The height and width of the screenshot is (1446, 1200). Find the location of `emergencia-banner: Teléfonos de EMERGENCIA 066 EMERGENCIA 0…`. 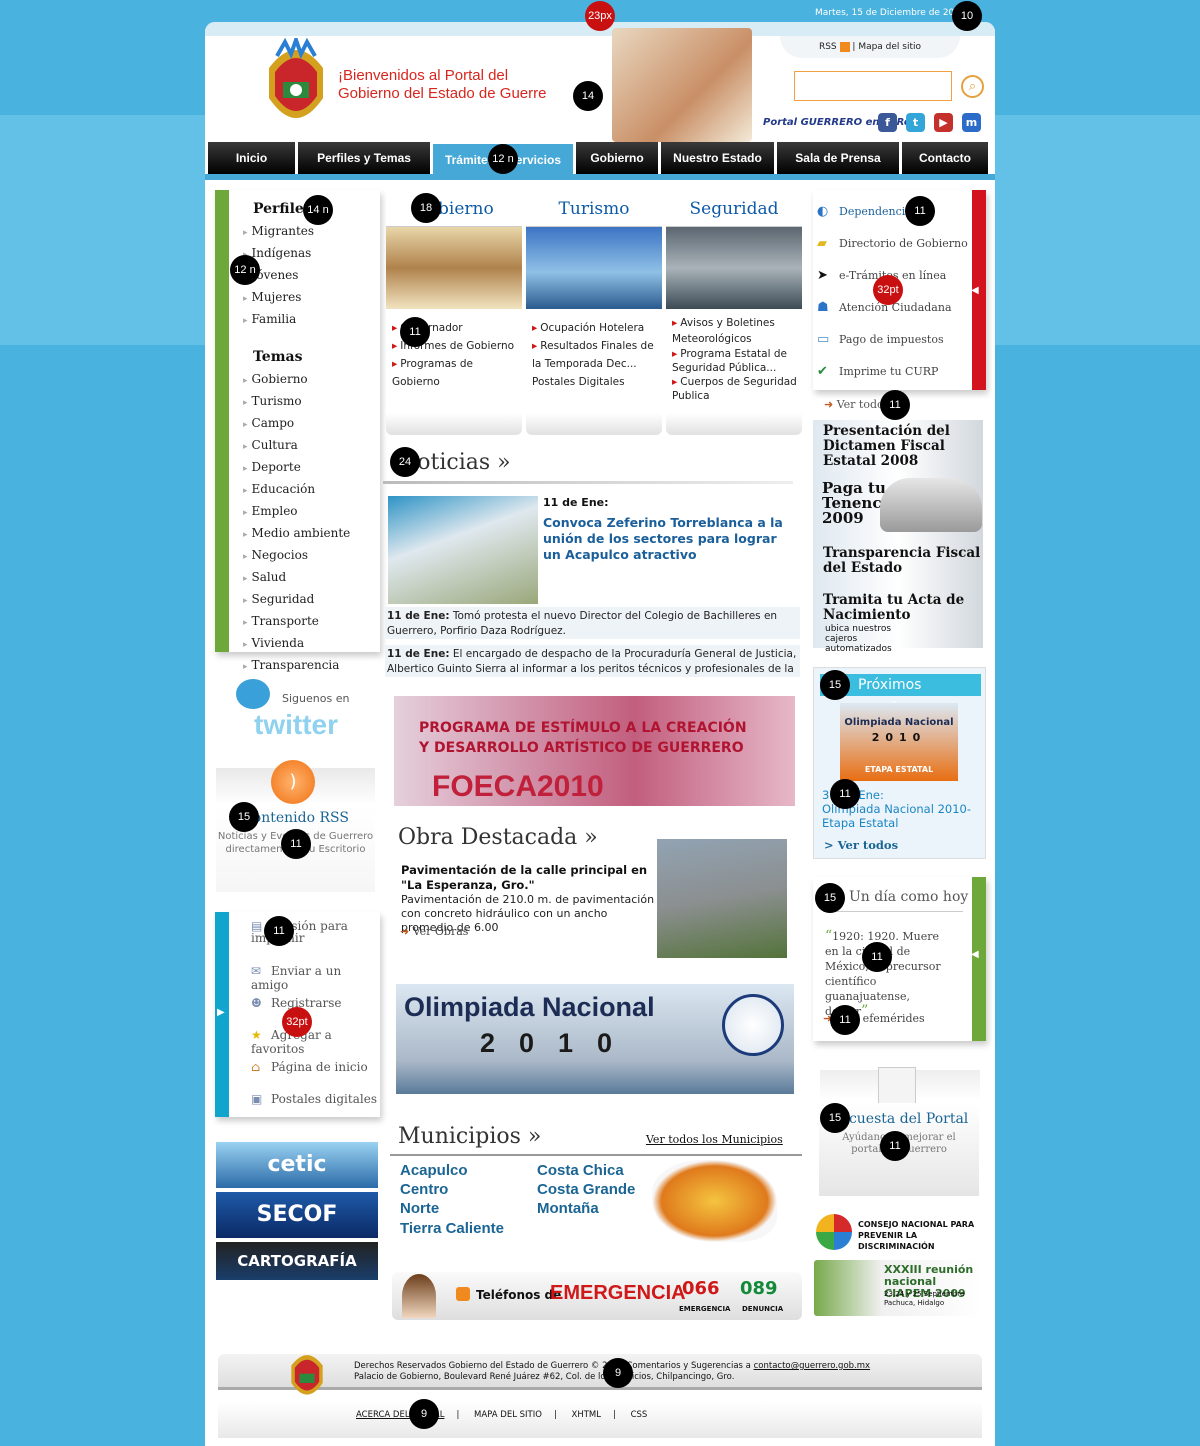

emergencia-banner: Teléfonos de EMERGENCIA 066 EMERGENCIA 0… is located at coordinates (597, 1296).